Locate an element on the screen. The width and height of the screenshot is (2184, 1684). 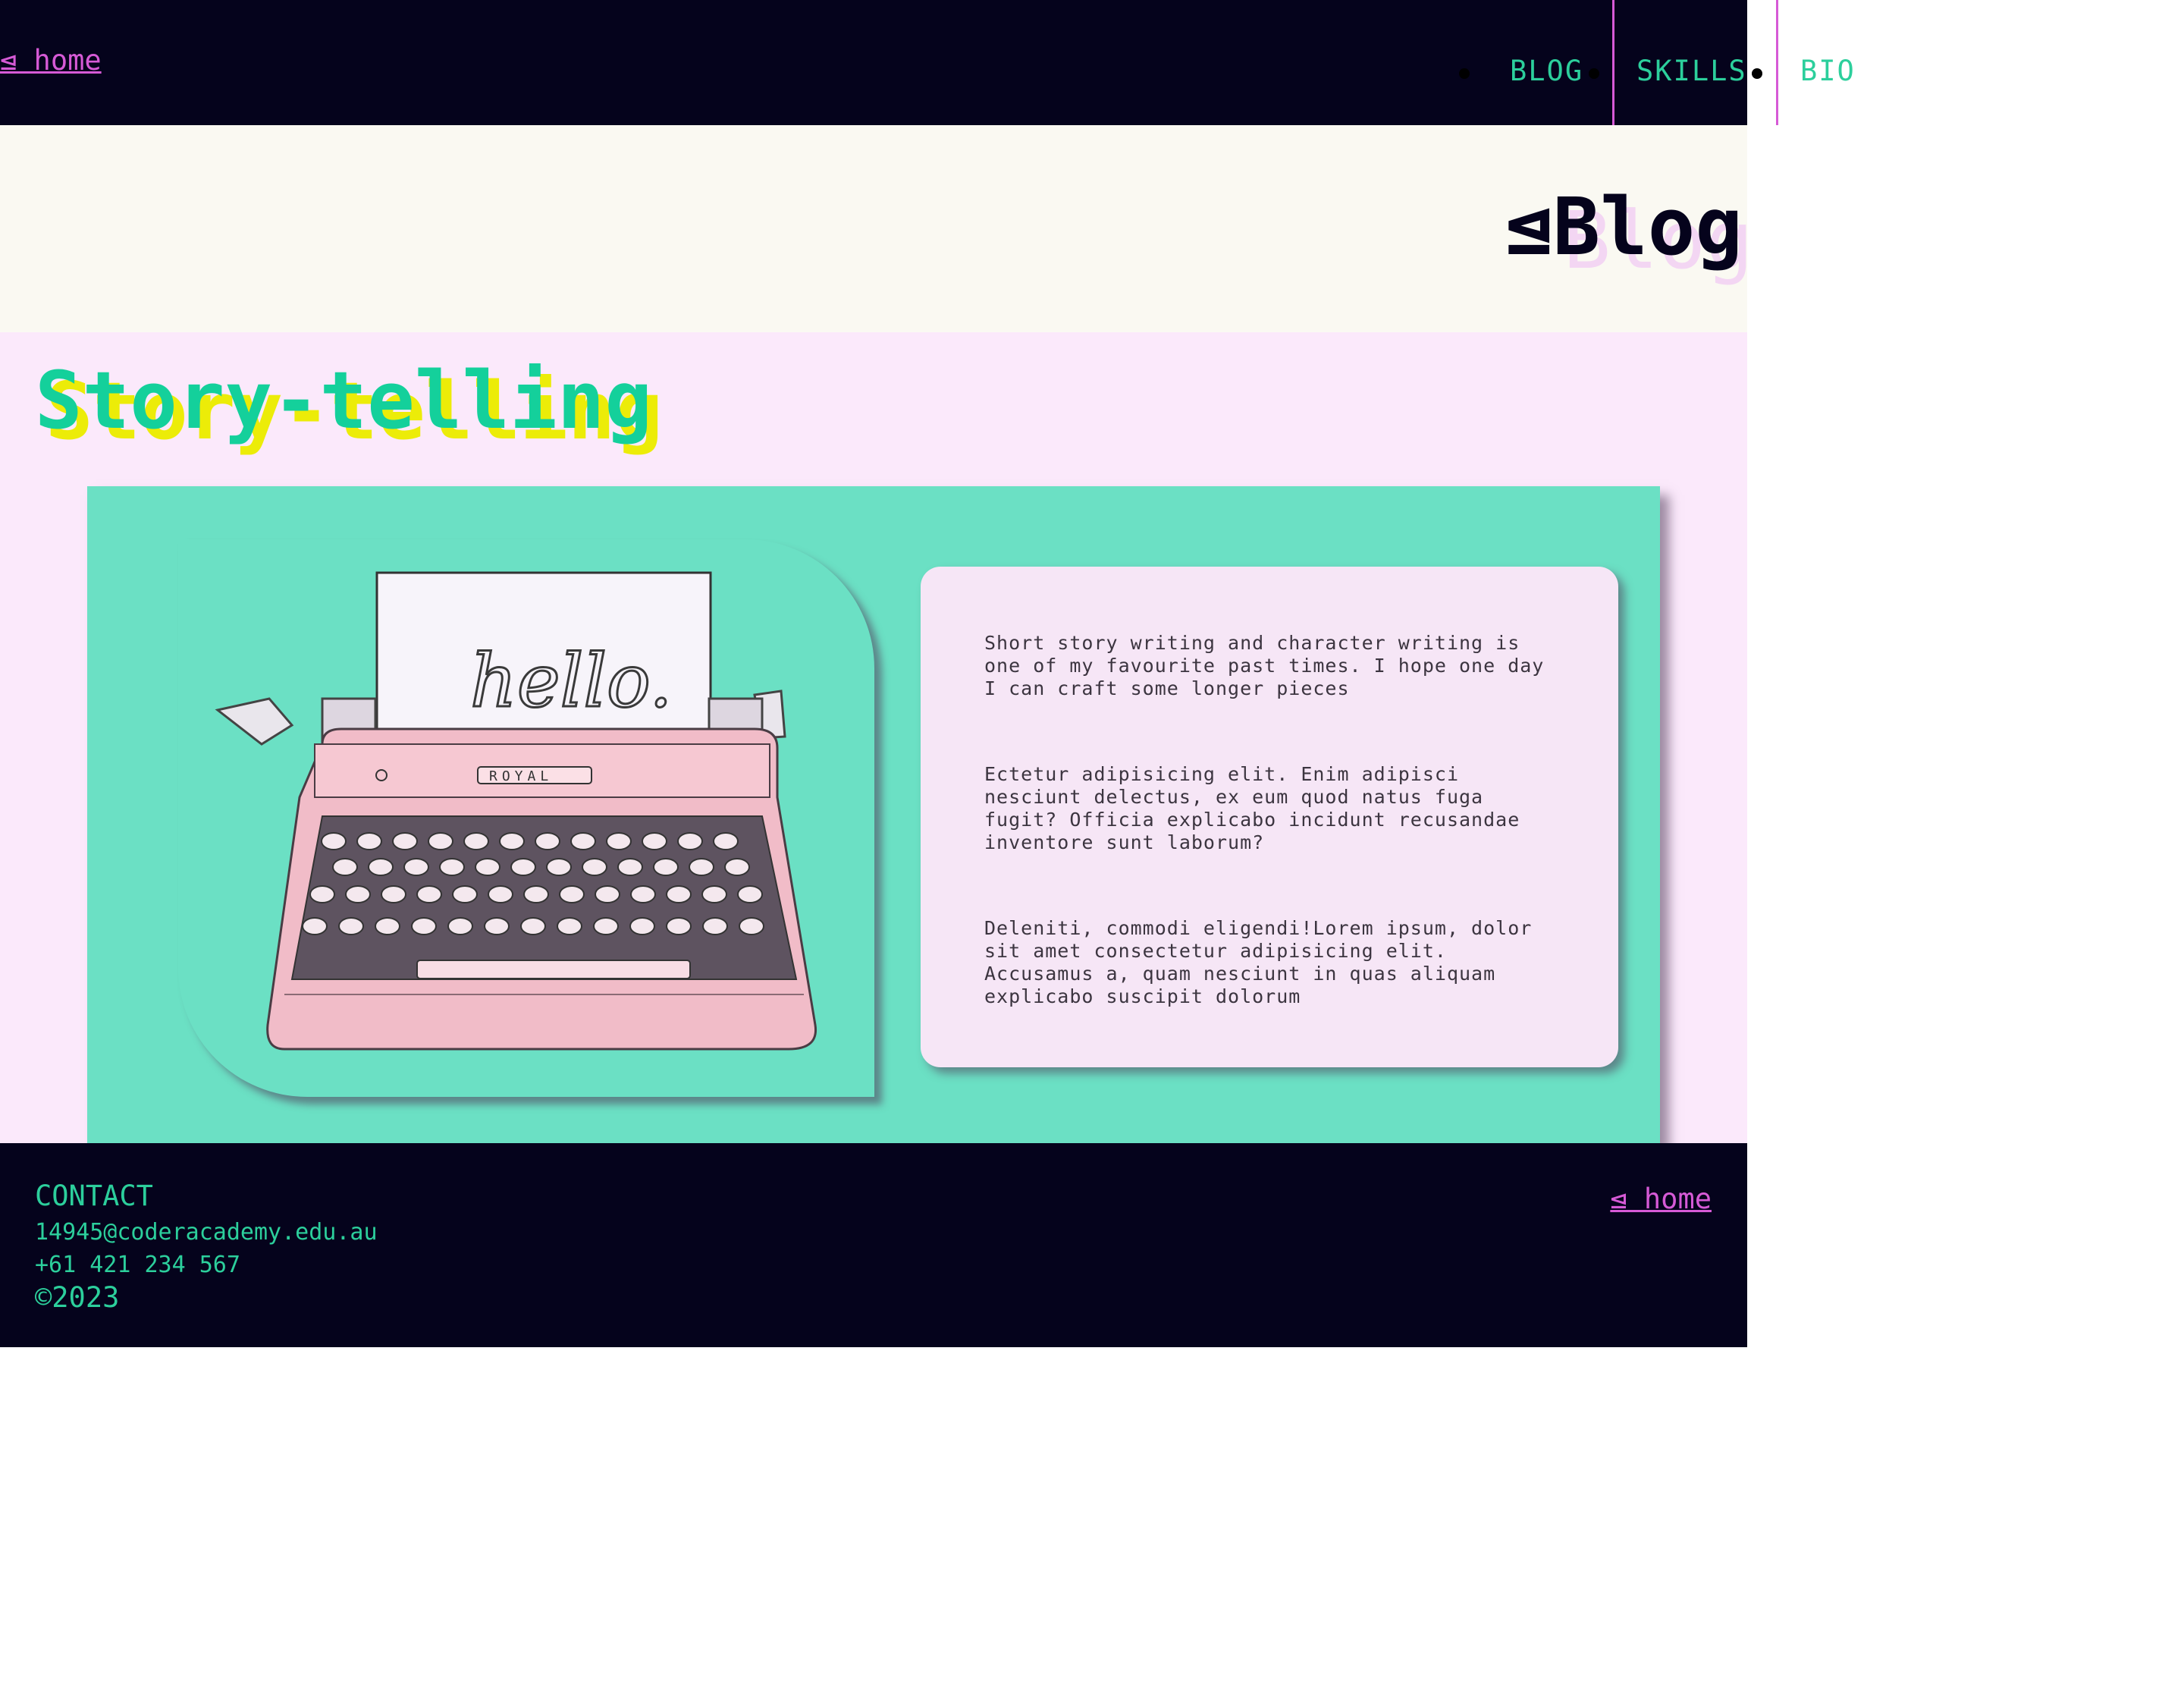
top-navbar: ⊴ home BLOG SKILLS BIO is located at coordinates (927, 62).